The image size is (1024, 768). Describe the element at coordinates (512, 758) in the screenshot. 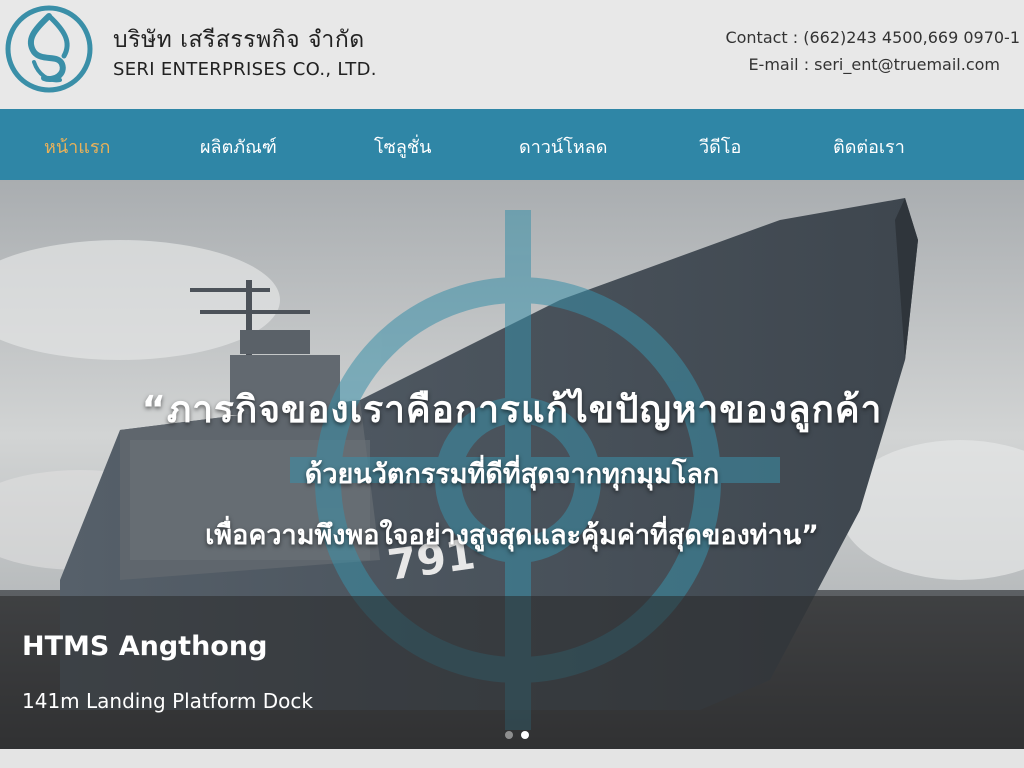

I see `page-bottom-strip` at that location.